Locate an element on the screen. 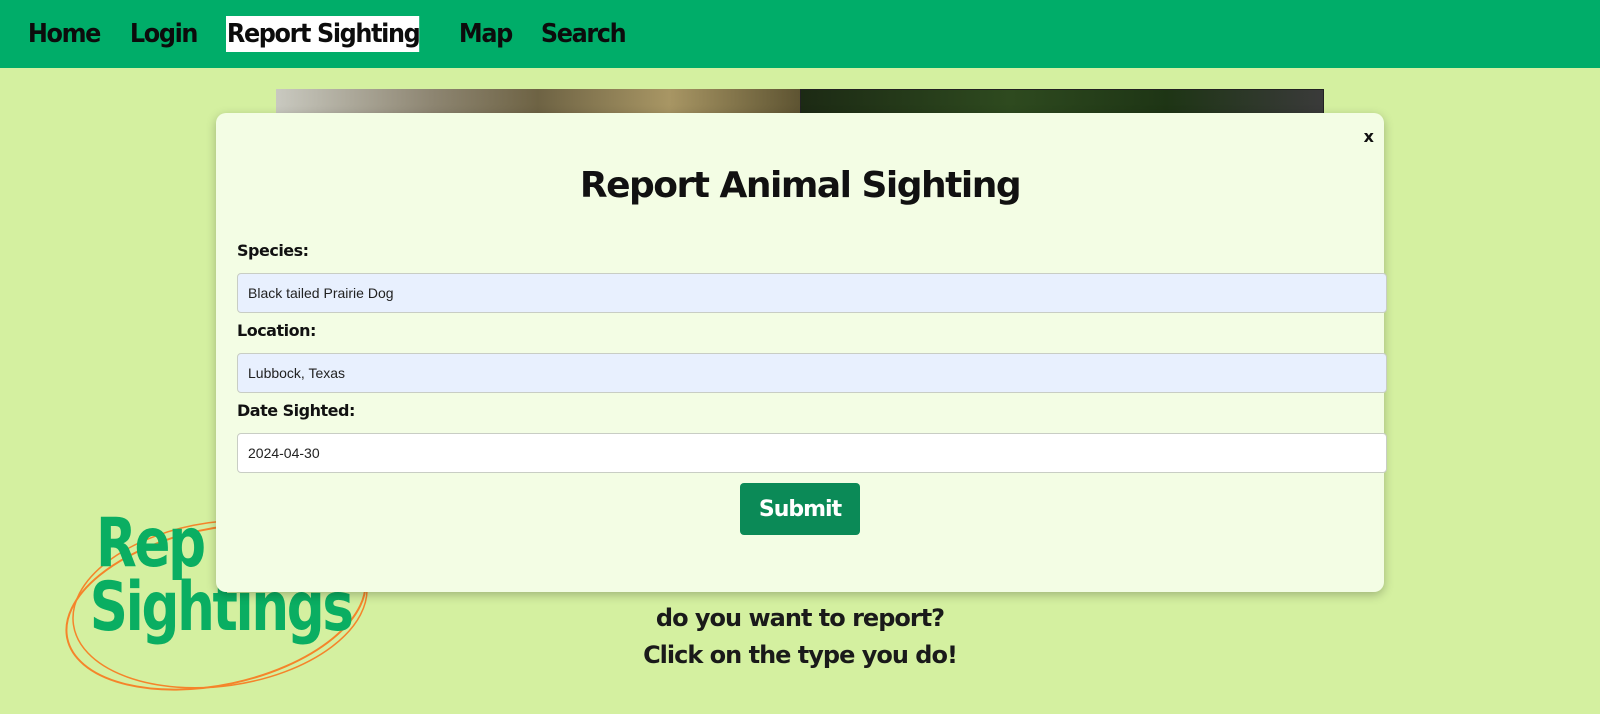  intro-text-line-2: Click on the type you do! is located at coordinates (800, 655).